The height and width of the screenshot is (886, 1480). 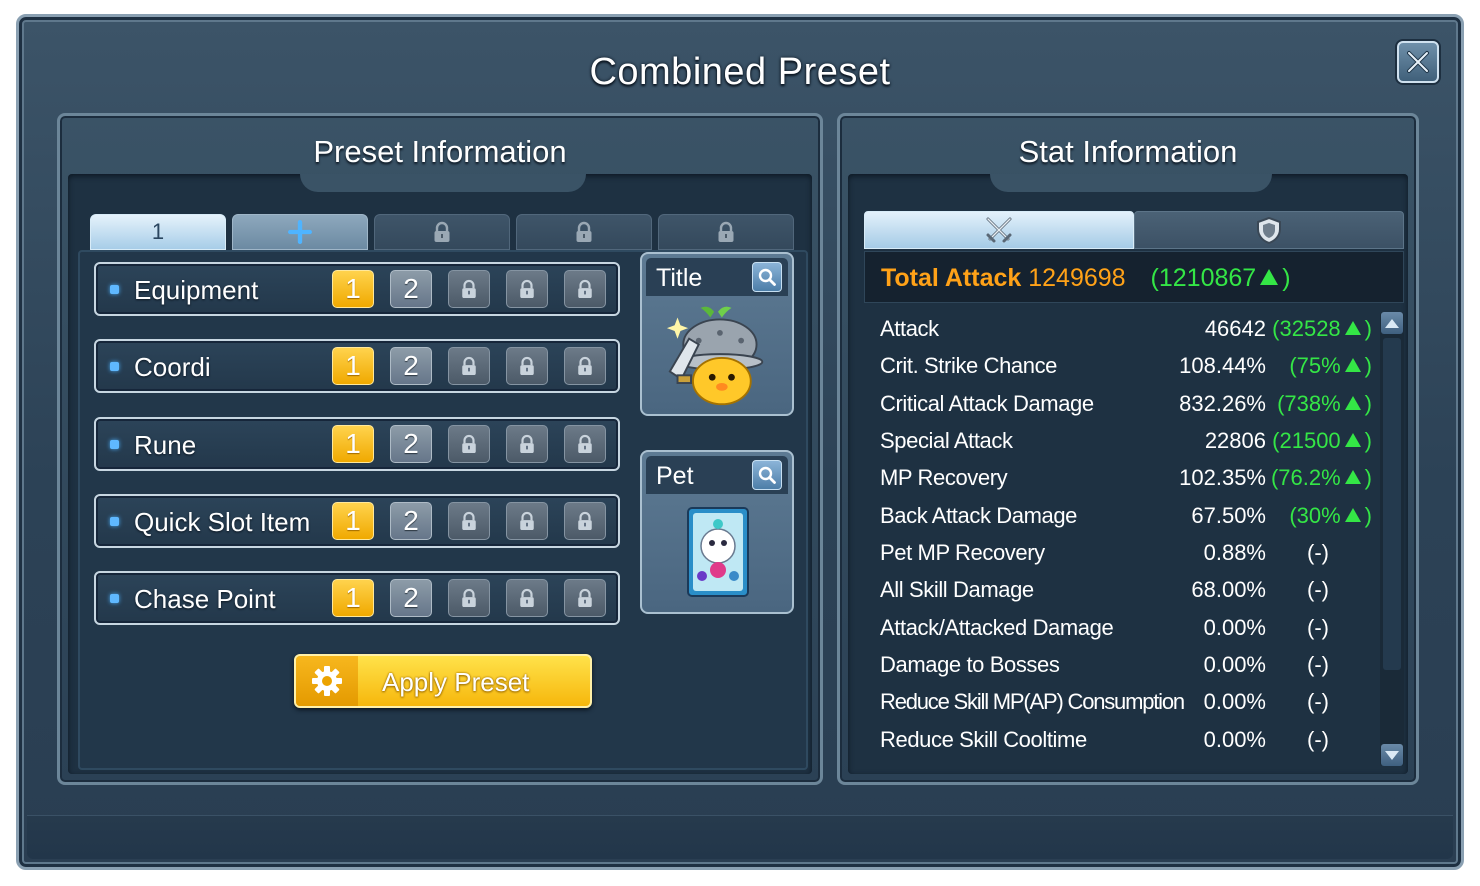 I want to click on stat-row-critical-attack-damage: Critical Attack Damage 832.26% (738%), so click(x=1128, y=405).